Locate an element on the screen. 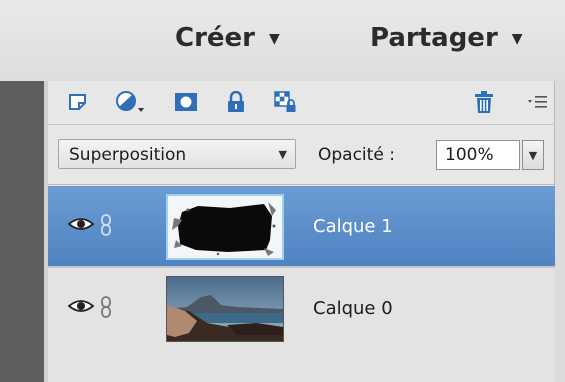 This screenshot has width=565, height=382. panel-scroll-area is located at coordinates (559, 231).